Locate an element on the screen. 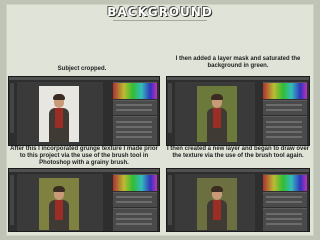 The height and width of the screenshot is (240, 320). screenshot-green-background is located at coordinates (238, 111).